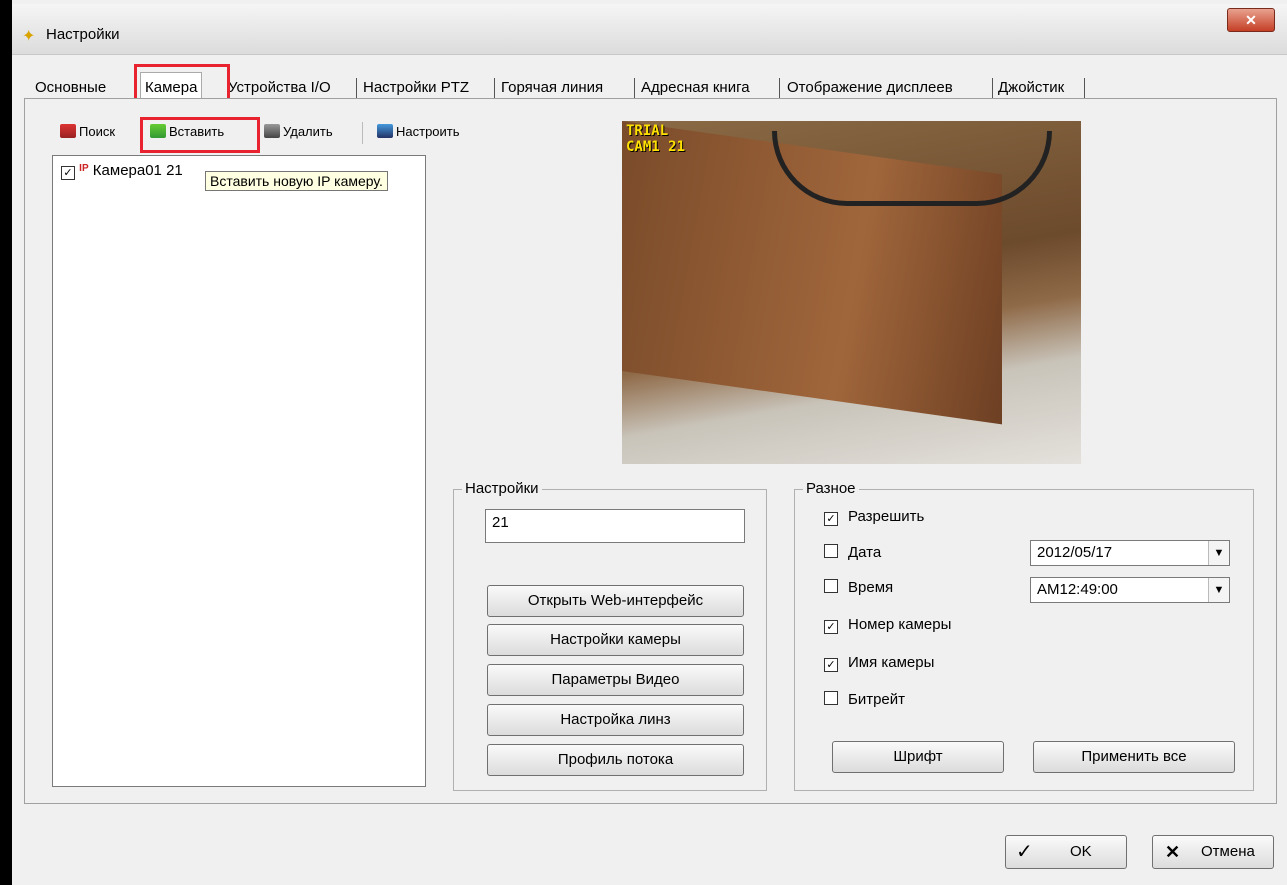  Describe the element at coordinates (649, 29) in the screenshot. I see `title-bar: ✦ Настройки ✕` at that location.